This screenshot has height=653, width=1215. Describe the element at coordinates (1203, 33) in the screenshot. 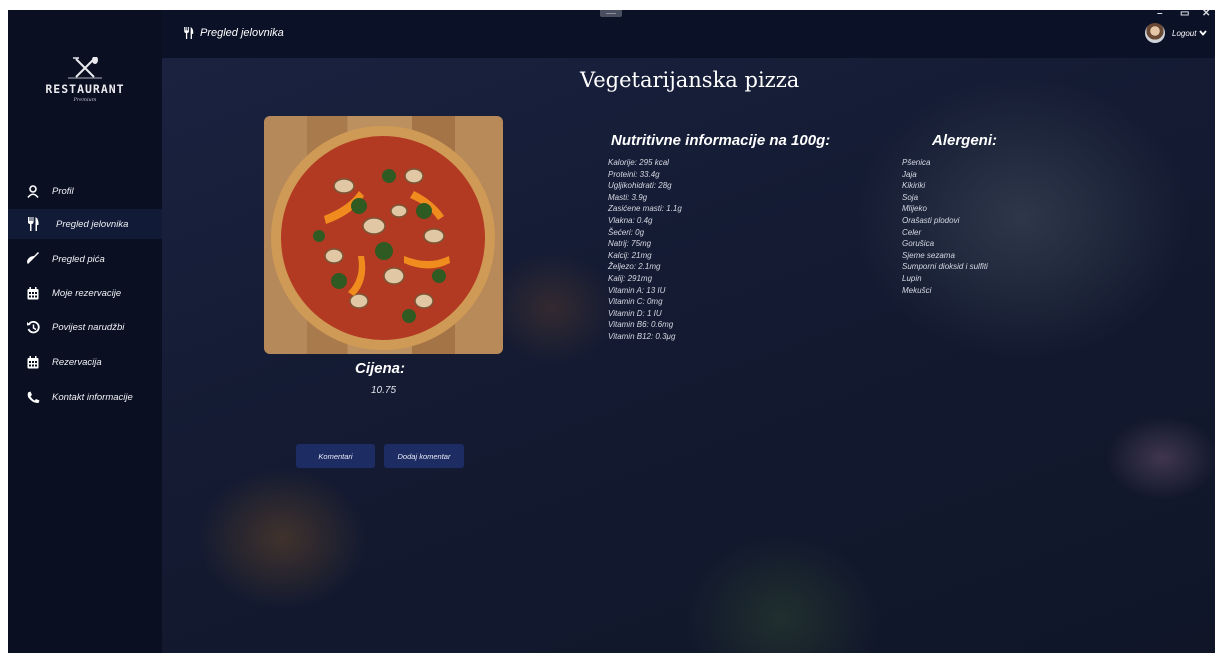

I see `chevron-down-icon` at that location.